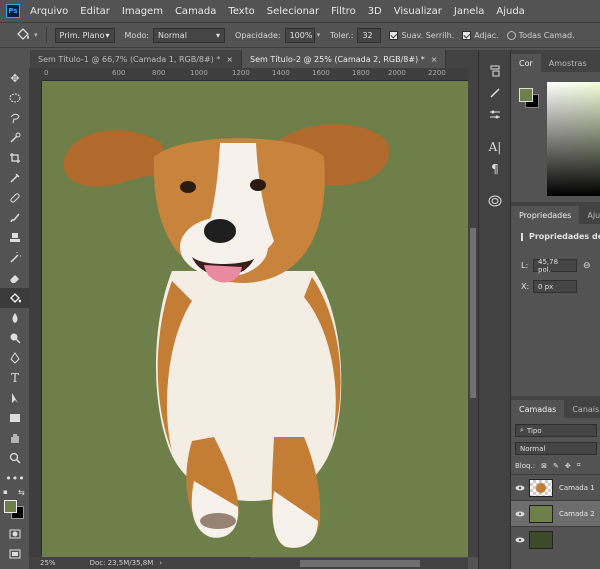 The width and height of the screenshot is (600, 569). Describe the element at coordinates (343, 11) in the screenshot. I see `menu-filtro: Filtro` at that location.